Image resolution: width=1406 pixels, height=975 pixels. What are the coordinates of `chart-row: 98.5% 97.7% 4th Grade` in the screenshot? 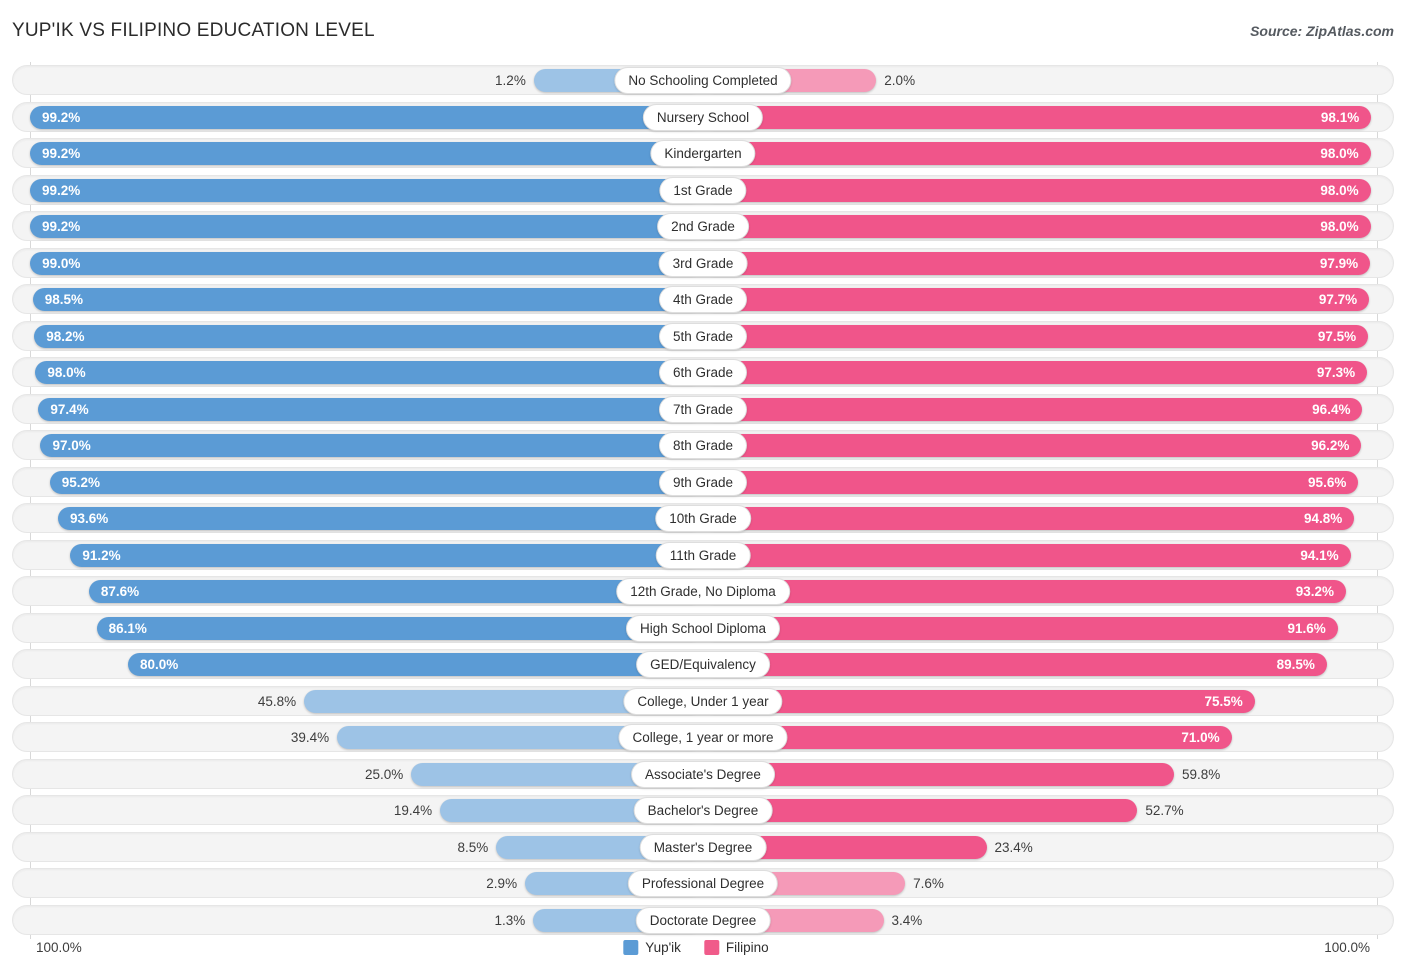 It's located at (703, 299).